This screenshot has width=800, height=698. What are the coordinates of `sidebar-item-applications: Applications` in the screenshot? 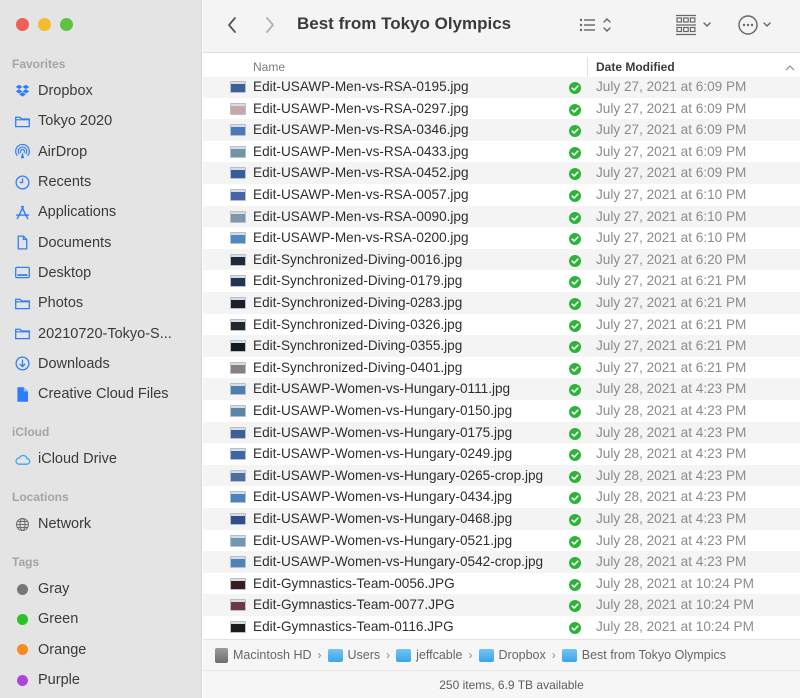 It's located at (101, 212).